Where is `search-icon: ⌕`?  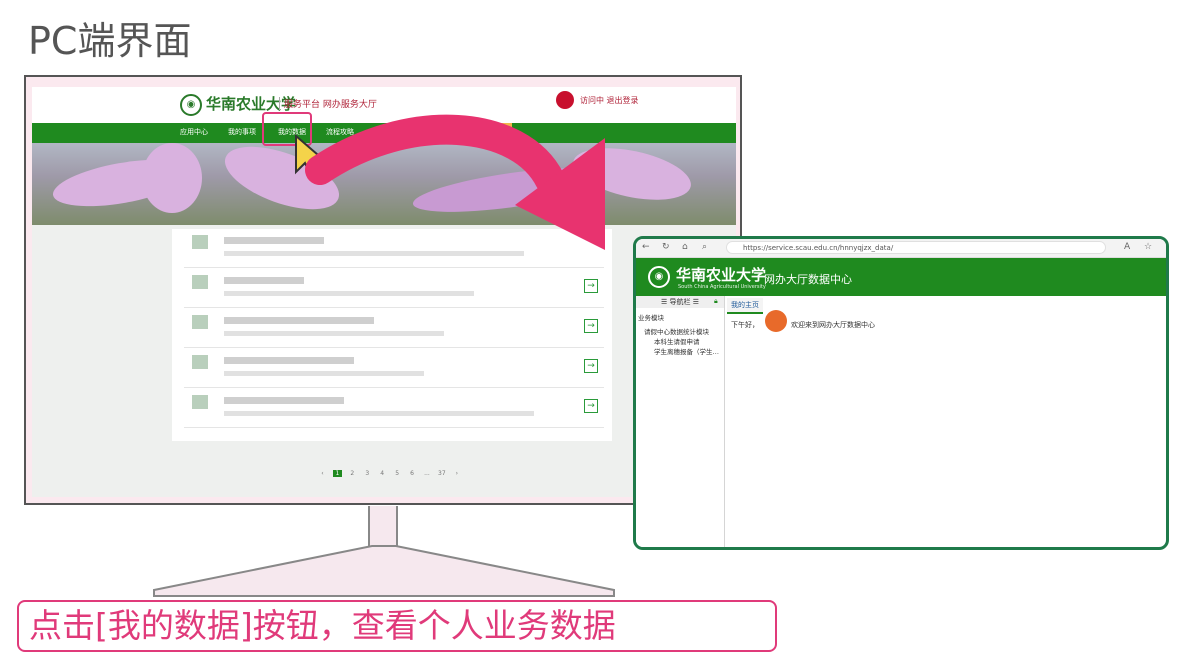 search-icon: ⌕ is located at coordinates (704, 247).